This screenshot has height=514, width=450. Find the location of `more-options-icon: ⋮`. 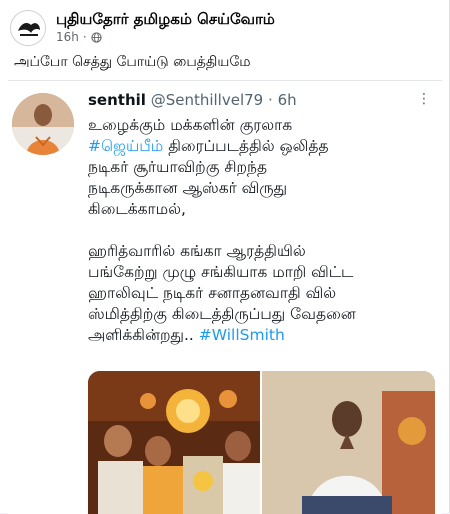

more-options-icon: ⋮ is located at coordinates (424, 99).